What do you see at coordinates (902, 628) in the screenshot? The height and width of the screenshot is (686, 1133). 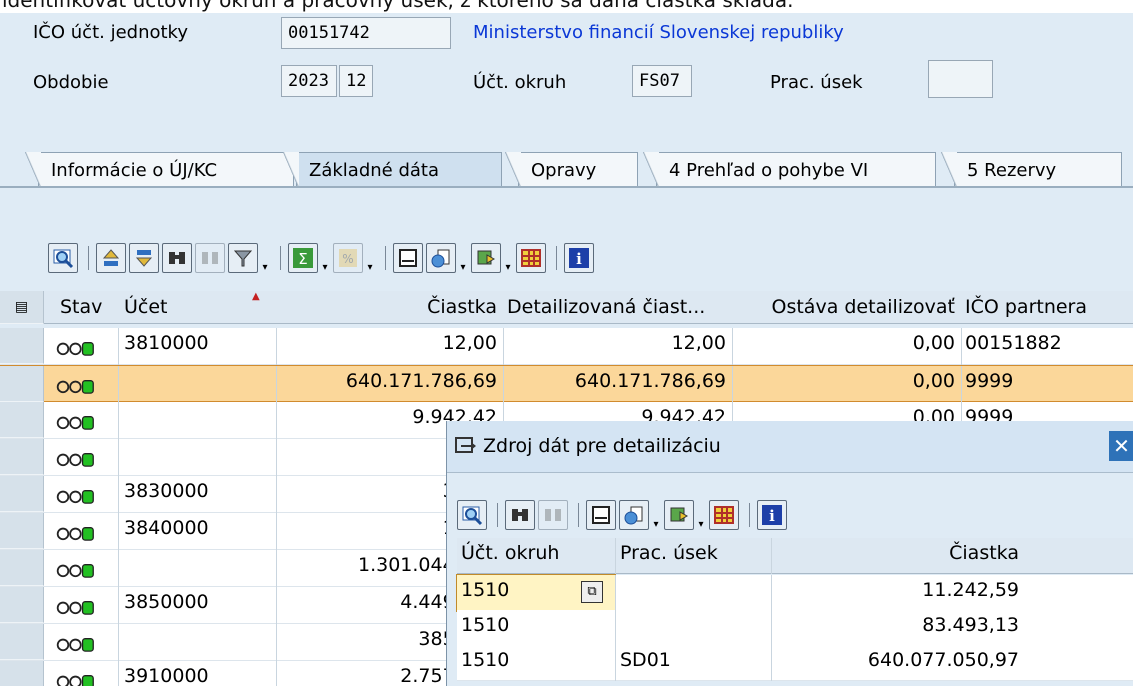 I see `popup-cell-ciastka: 83.493,13` at bounding box center [902, 628].